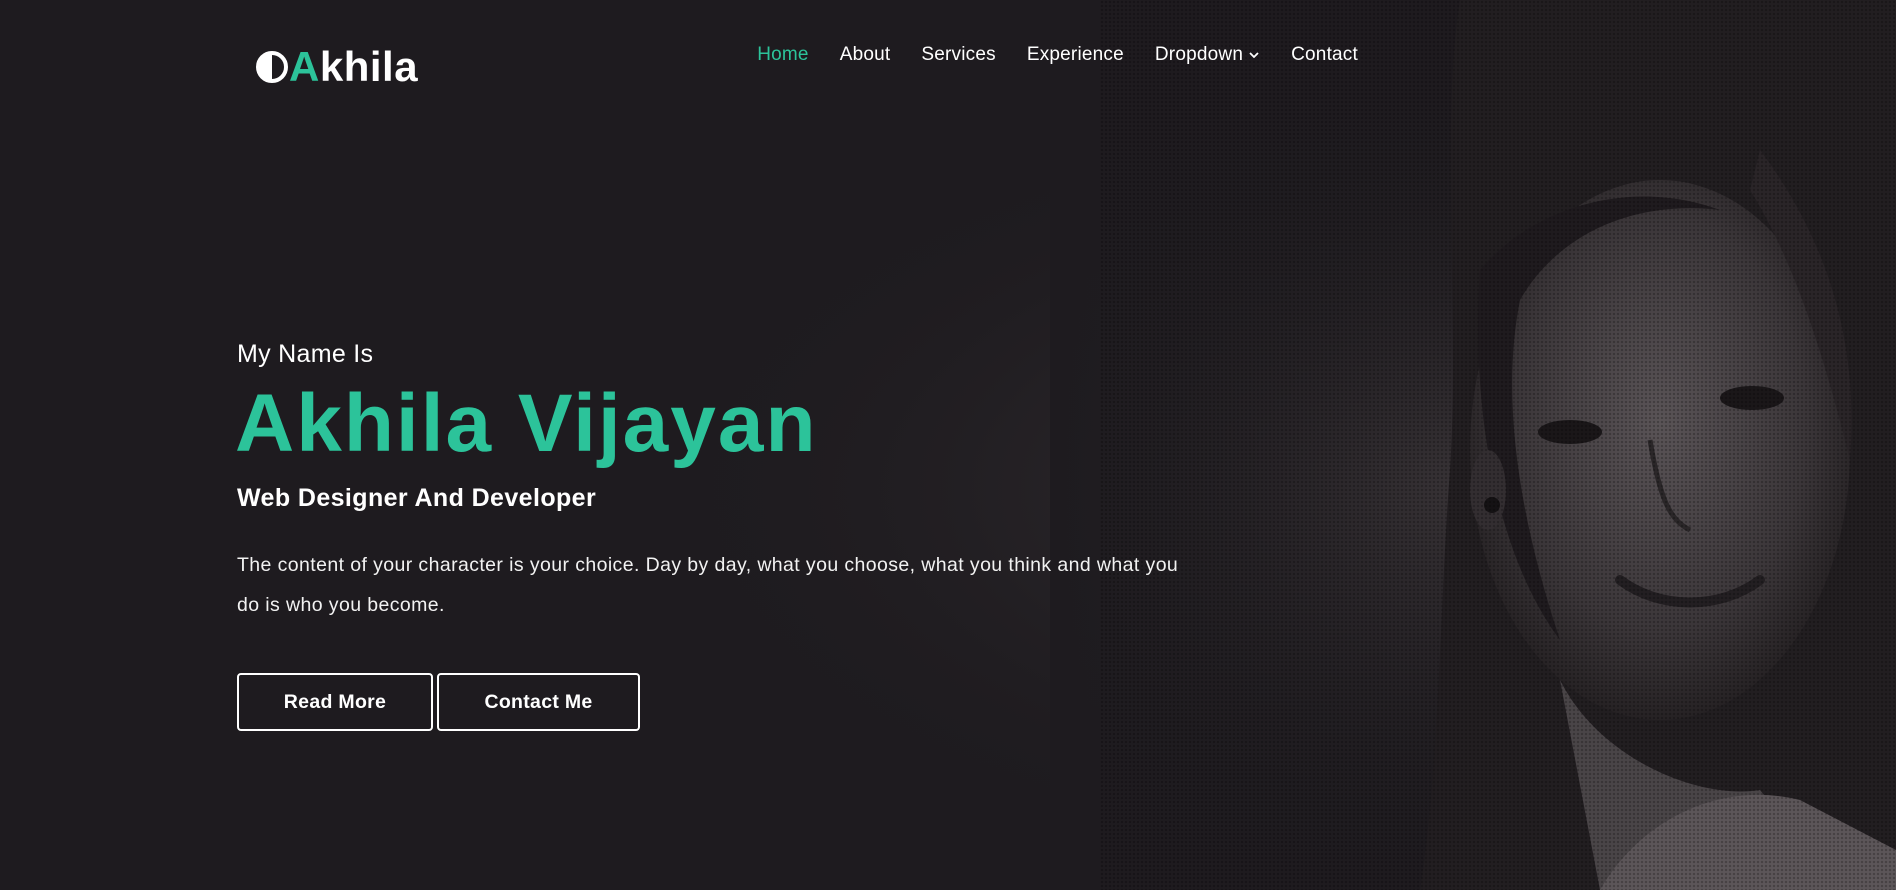 The width and height of the screenshot is (1896, 890). I want to click on hero-name: Akhila Vijayan, so click(526, 423).